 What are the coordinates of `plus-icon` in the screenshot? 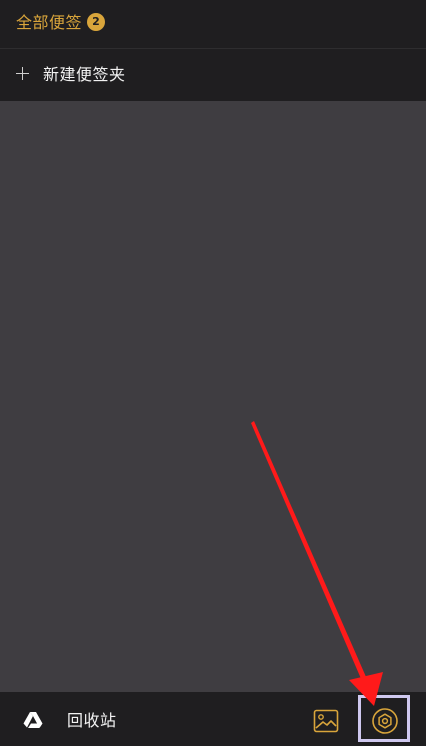 It's located at (23, 74).